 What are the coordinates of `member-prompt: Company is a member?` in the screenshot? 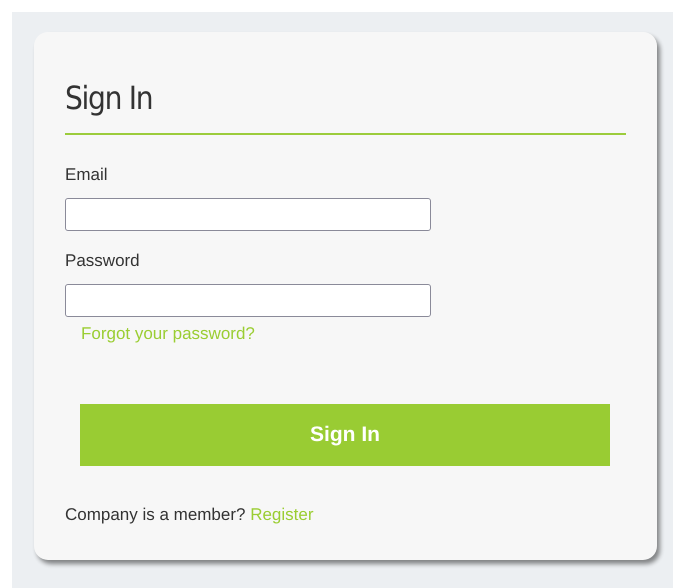 It's located at (155, 514).